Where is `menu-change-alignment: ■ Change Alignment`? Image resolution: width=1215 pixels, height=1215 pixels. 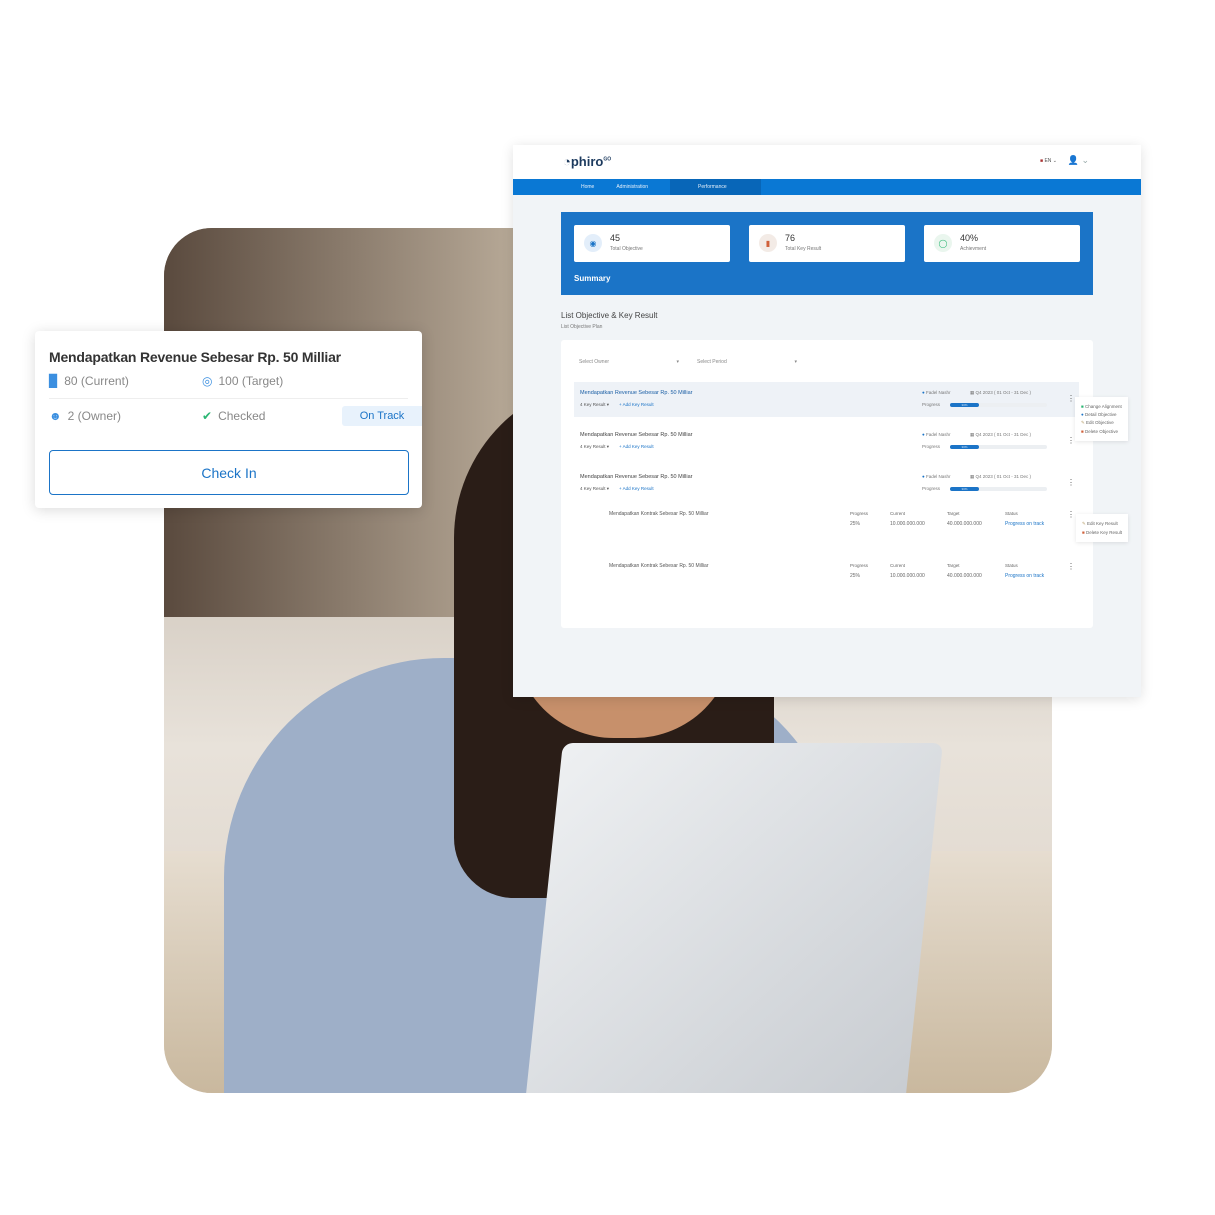 menu-change-alignment: ■ Change Alignment is located at coordinates (1101, 406).